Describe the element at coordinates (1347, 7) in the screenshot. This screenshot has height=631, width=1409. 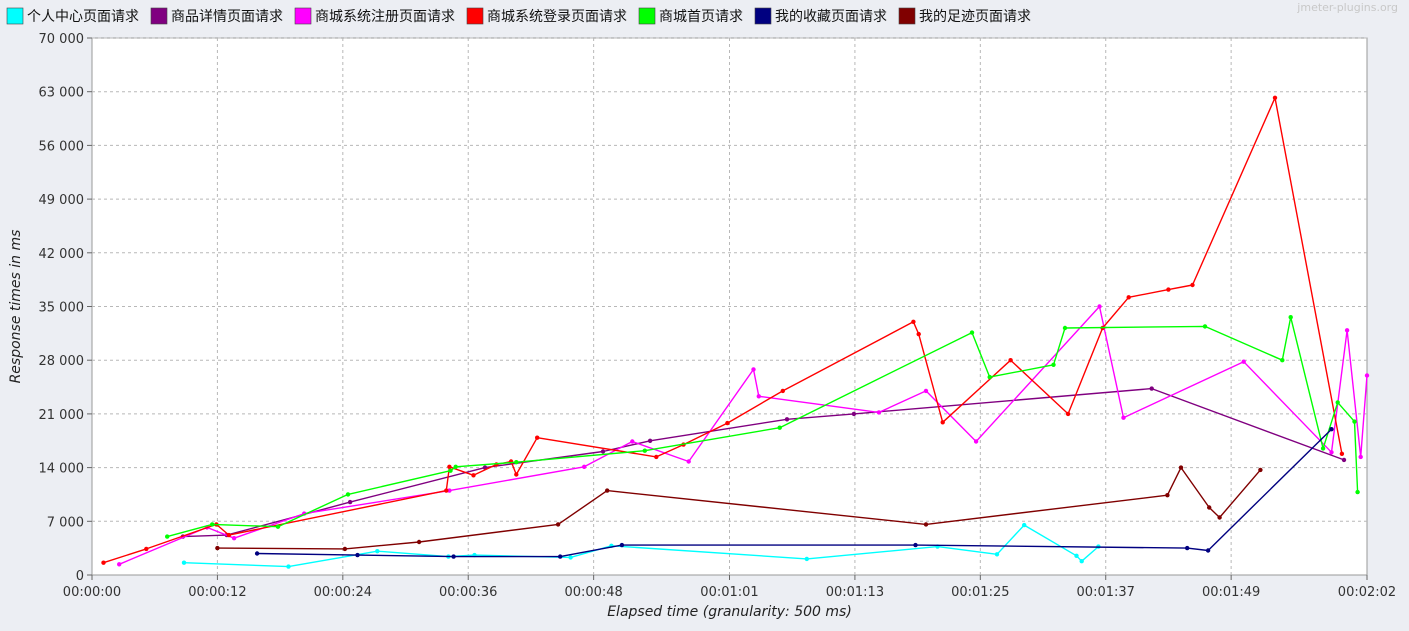
I see `watermark-text: jmeter-plugins.org` at that location.